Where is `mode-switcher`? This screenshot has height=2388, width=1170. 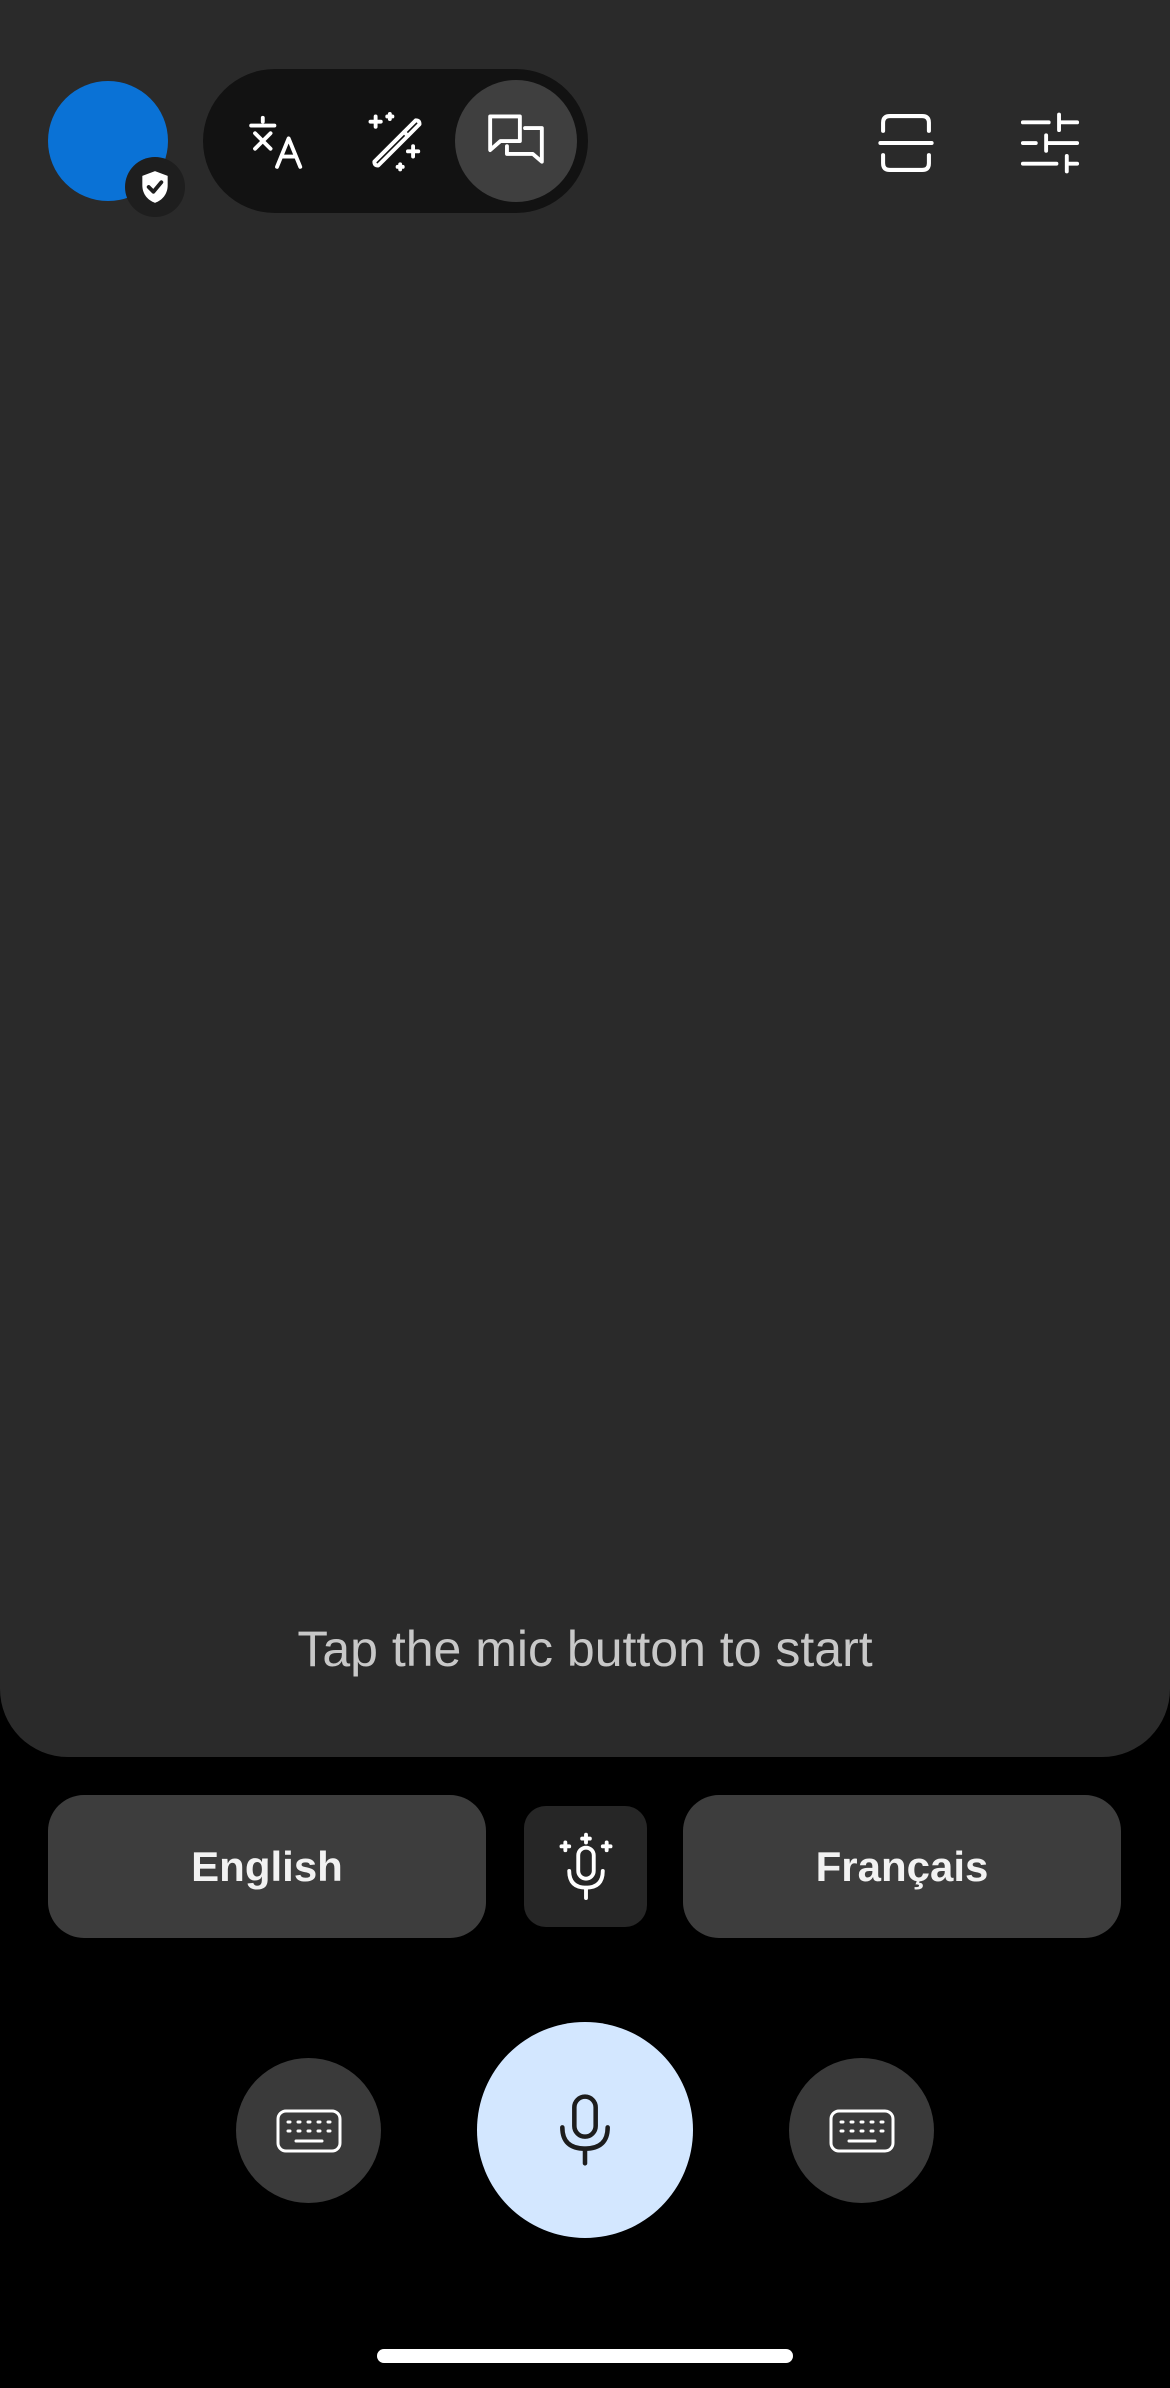 mode-switcher is located at coordinates (395, 141).